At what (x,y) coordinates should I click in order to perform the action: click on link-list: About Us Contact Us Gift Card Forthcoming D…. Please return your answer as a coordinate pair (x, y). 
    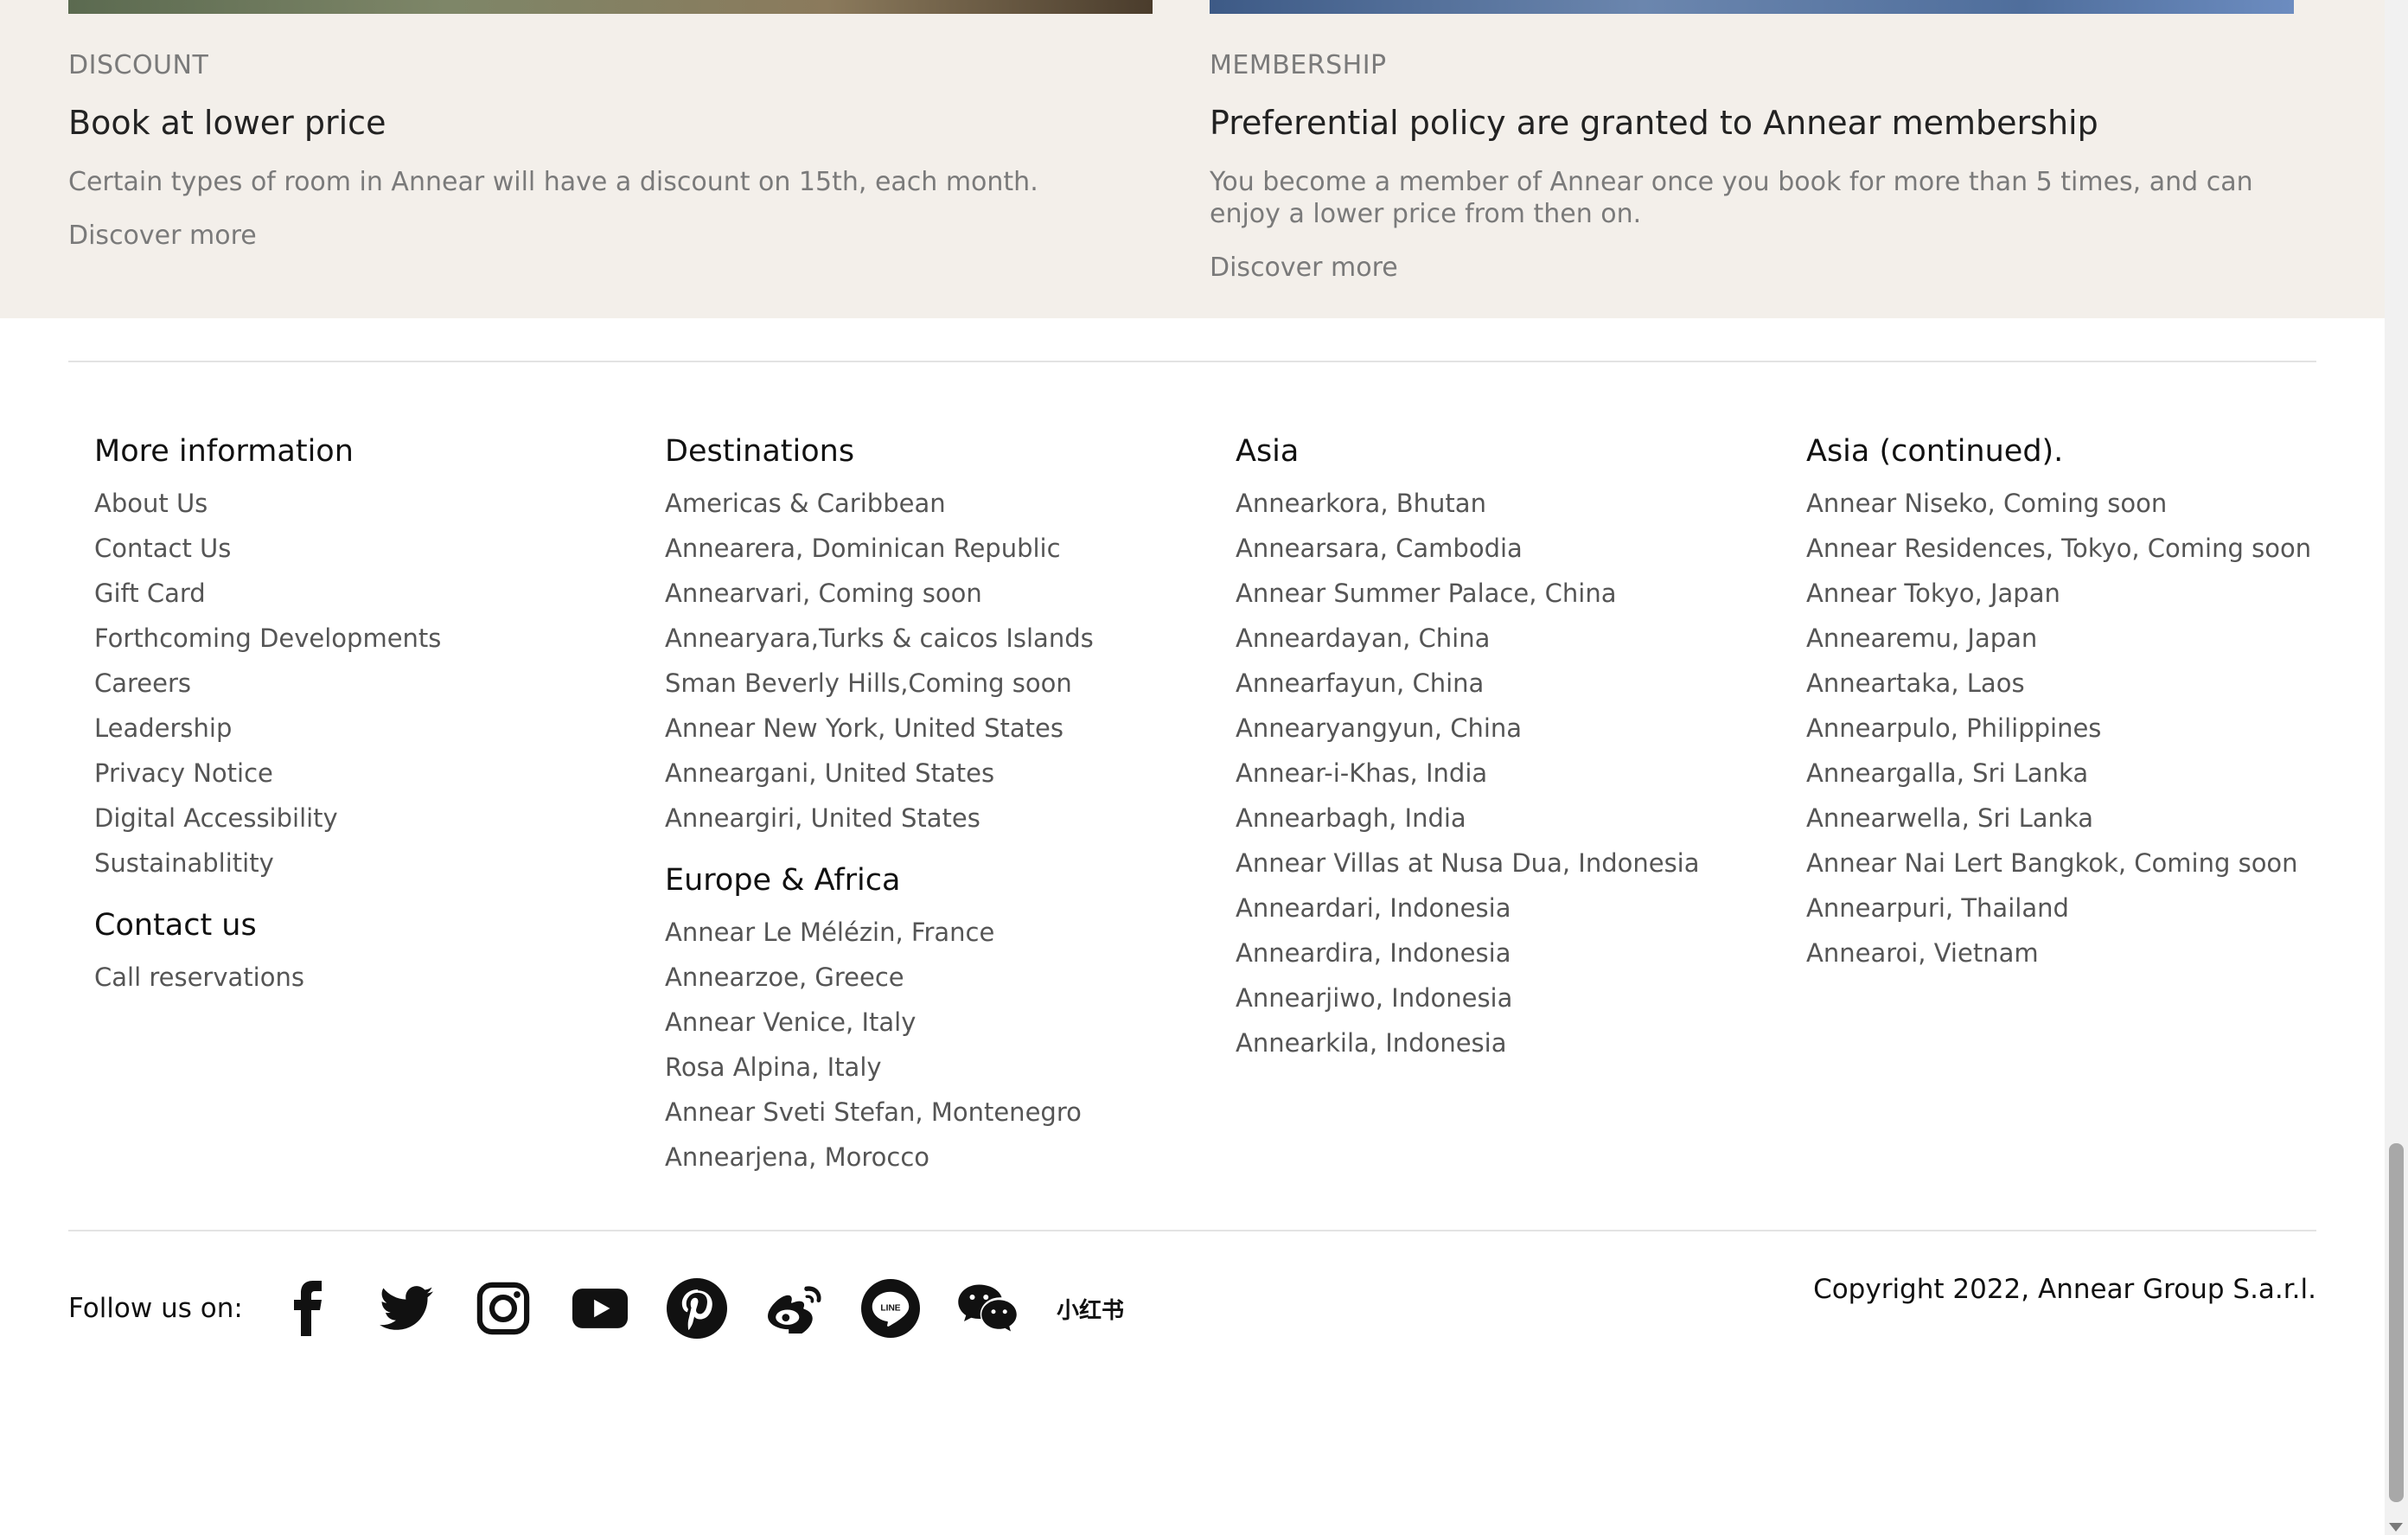
    Looking at the image, I should click on (267, 683).